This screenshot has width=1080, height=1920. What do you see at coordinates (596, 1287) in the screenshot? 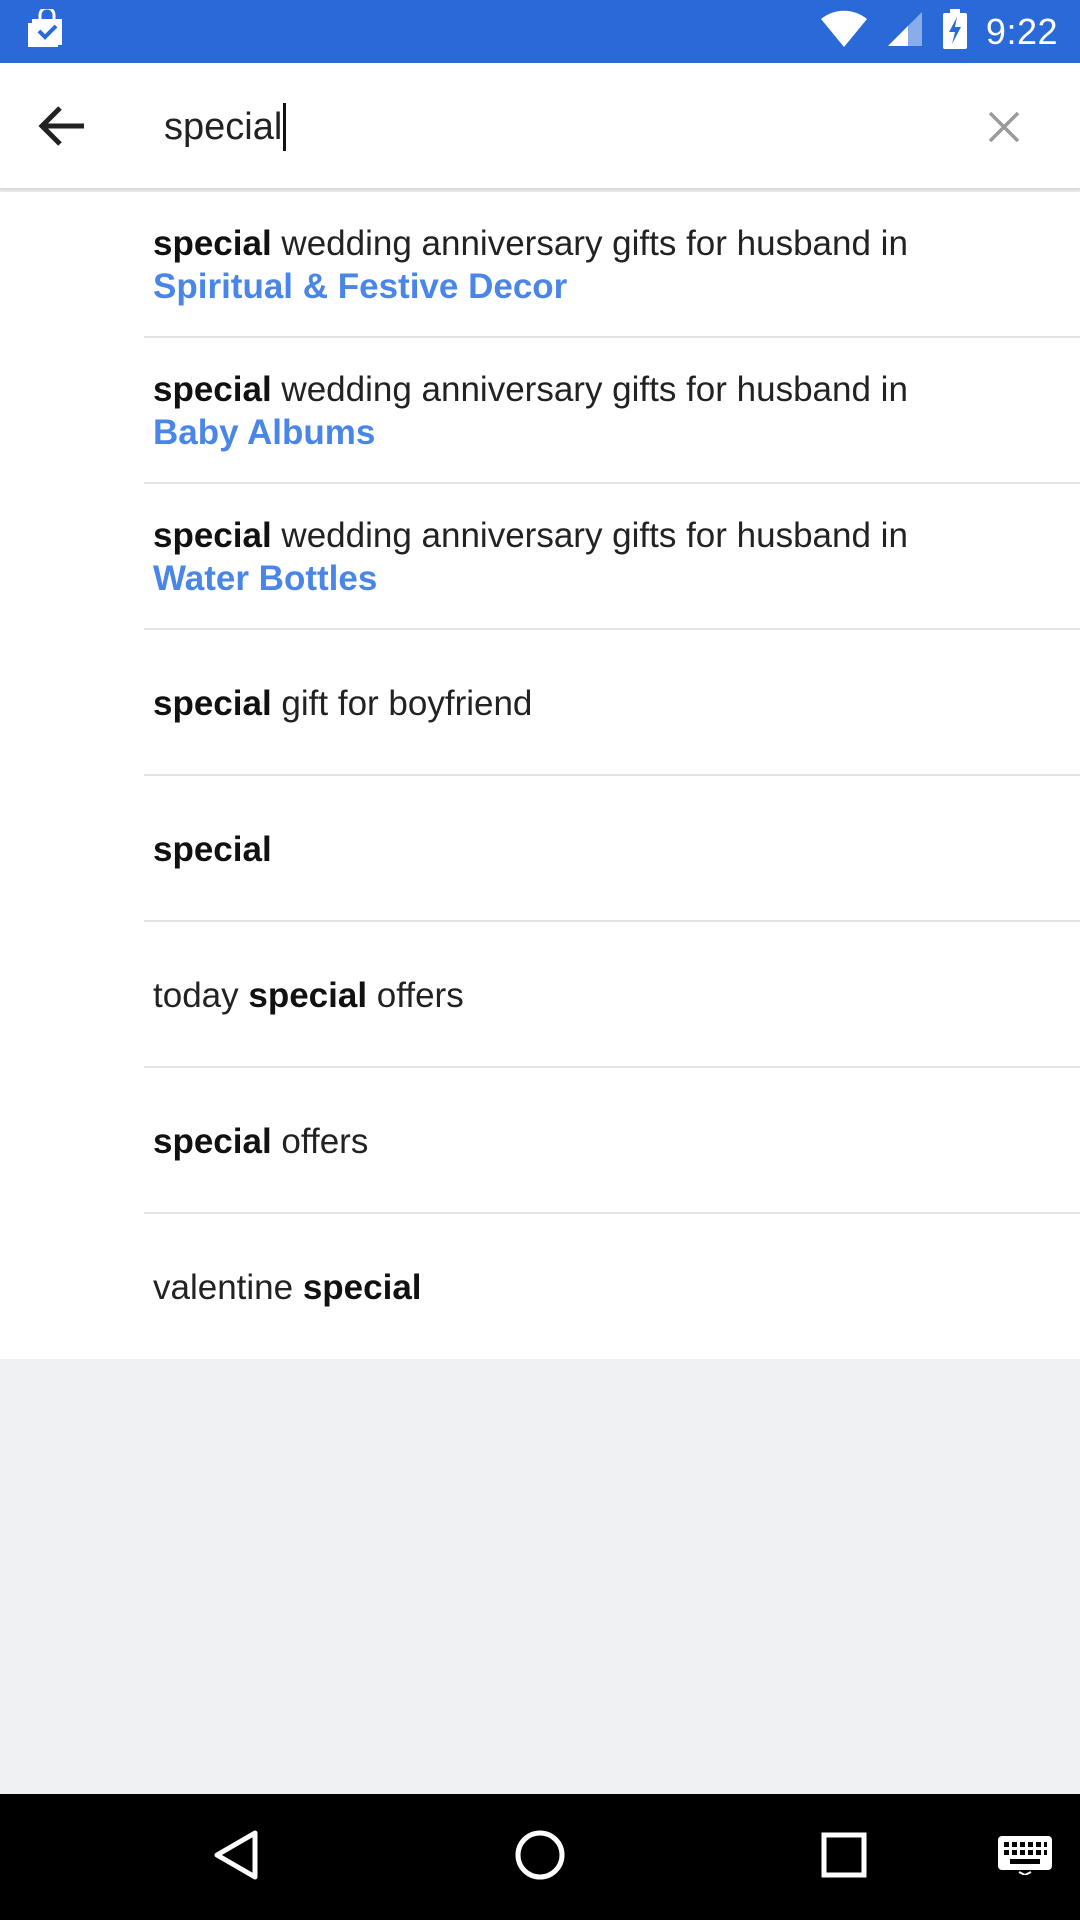
I see `suggestion-text: valentine special` at bounding box center [596, 1287].